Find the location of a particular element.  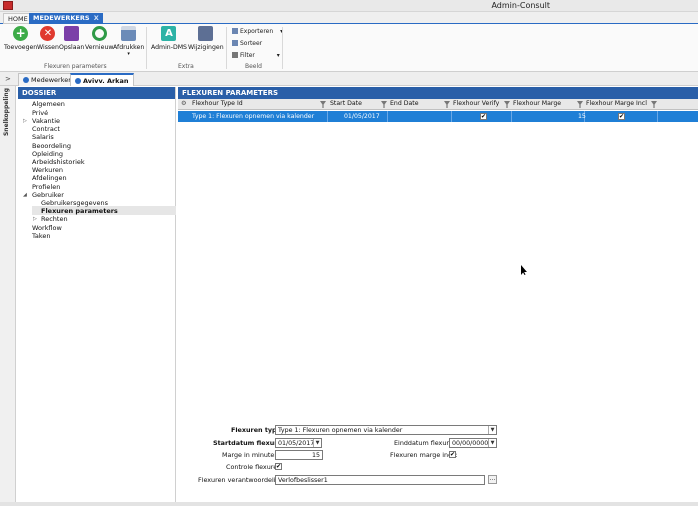

print-icon is located at coordinates (129, 33).